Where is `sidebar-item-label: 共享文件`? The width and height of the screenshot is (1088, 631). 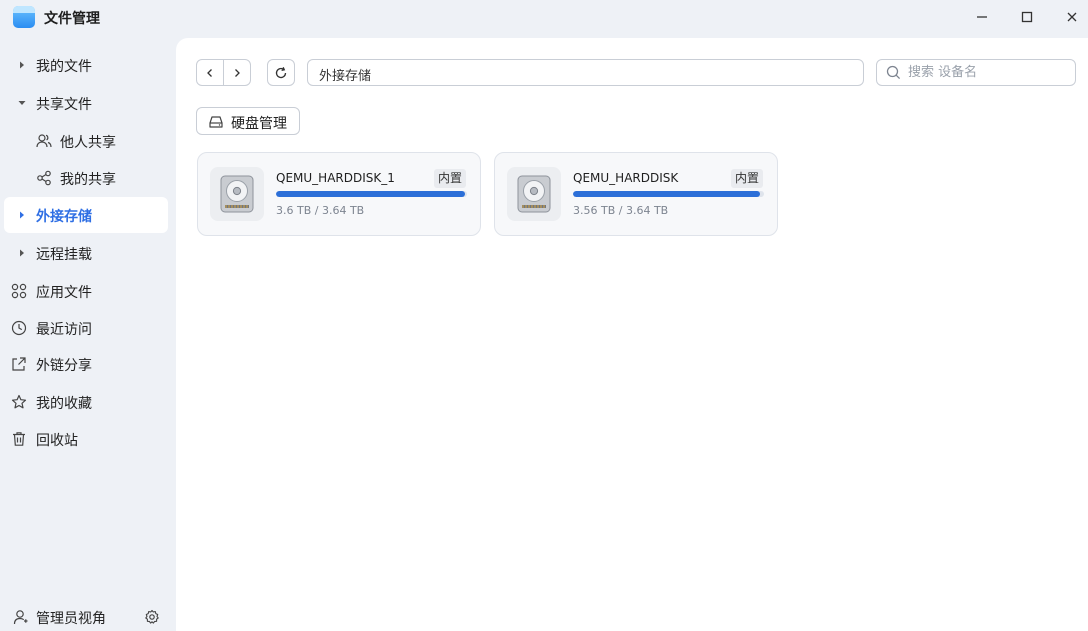
sidebar-item-label: 共享文件 is located at coordinates (64, 105).